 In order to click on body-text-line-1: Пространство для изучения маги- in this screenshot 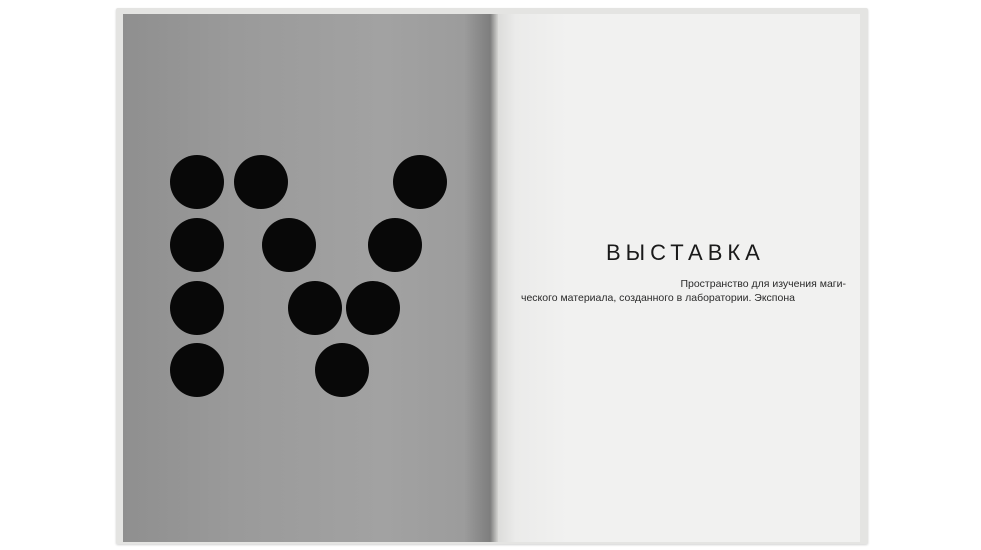, I will do `click(763, 284)`.